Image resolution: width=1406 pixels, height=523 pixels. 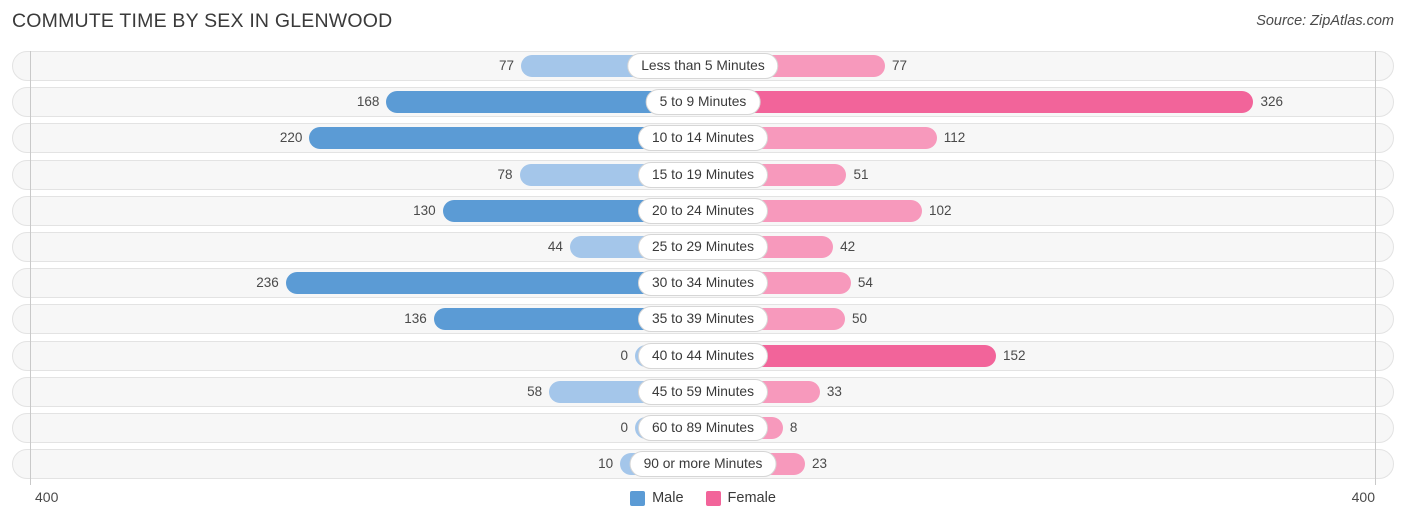 I want to click on bar-row: 0 152 40 to 44 Minutes, so click(x=703, y=355).